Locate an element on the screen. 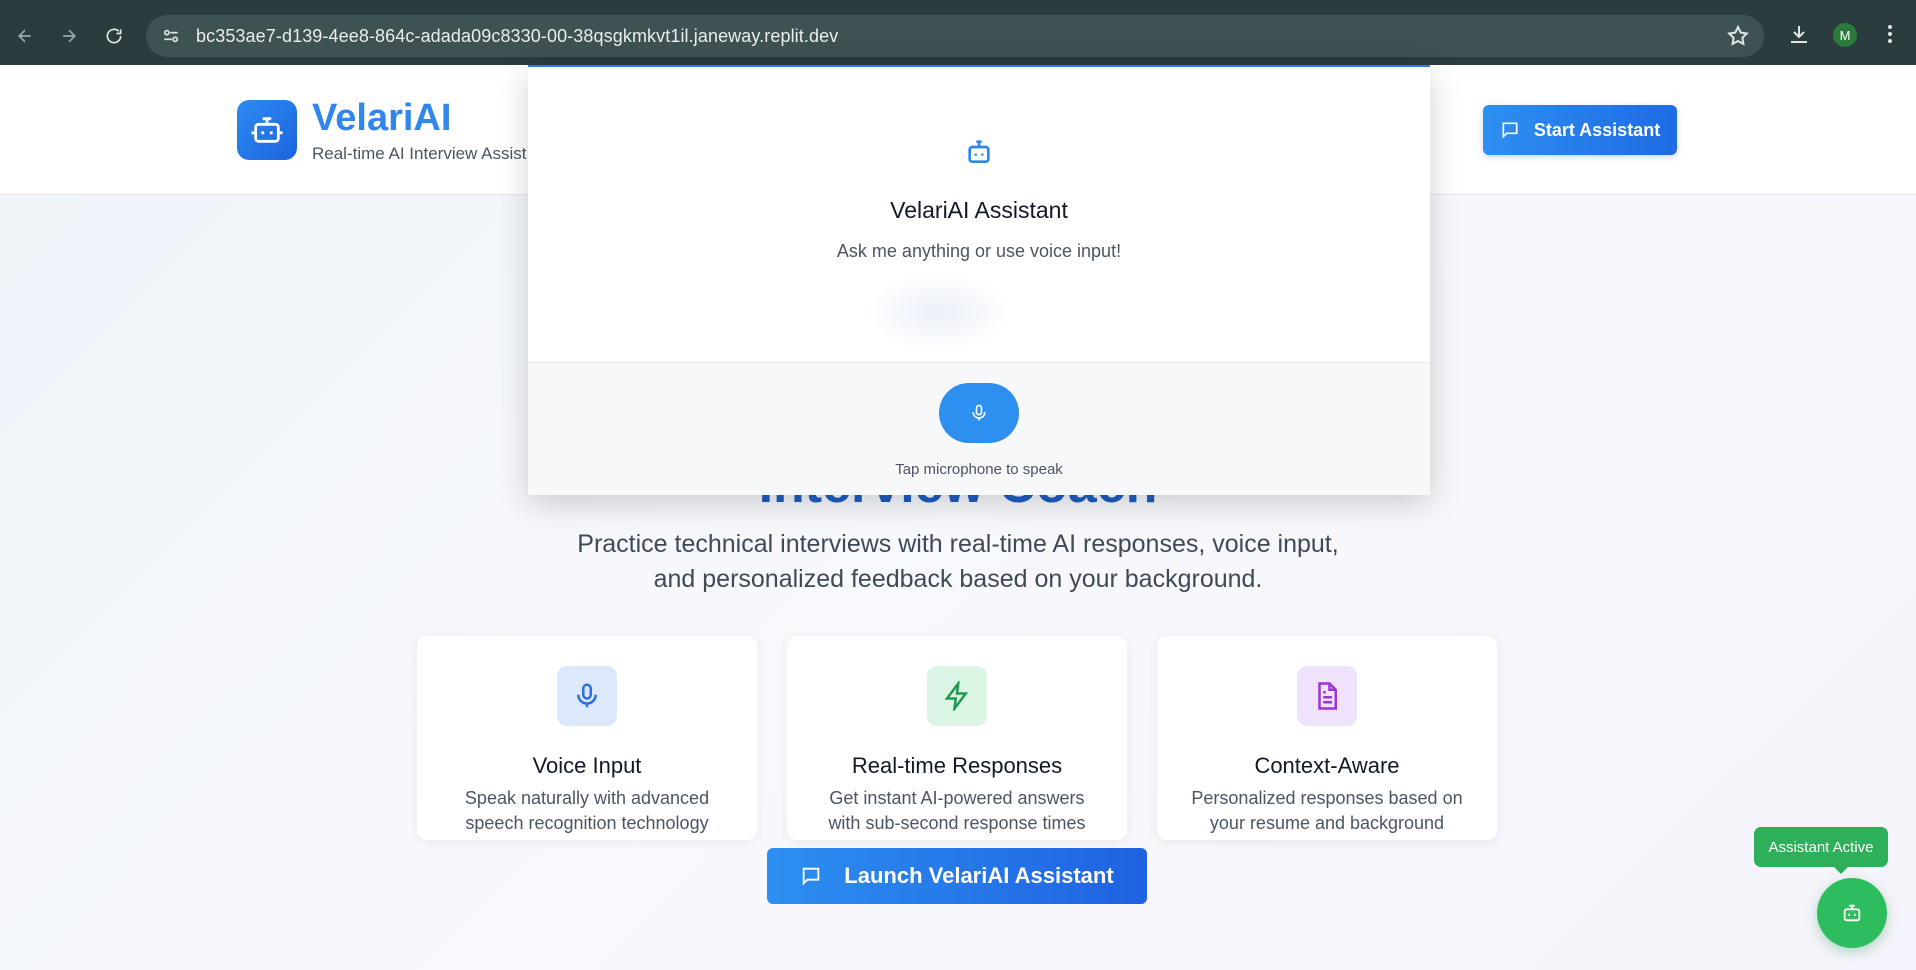  bookmark-star-icon is located at coordinates (1738, 36).